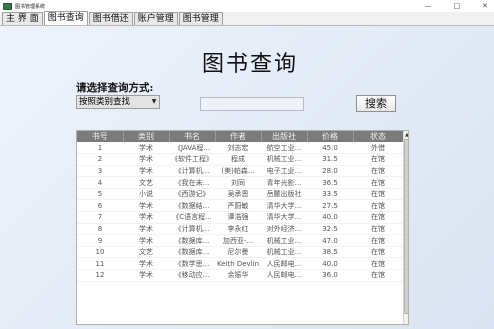 Image resolution: width=494 pixels, height=329 pixels. I want to click on table-cell: 刘同, so click(238, 182).